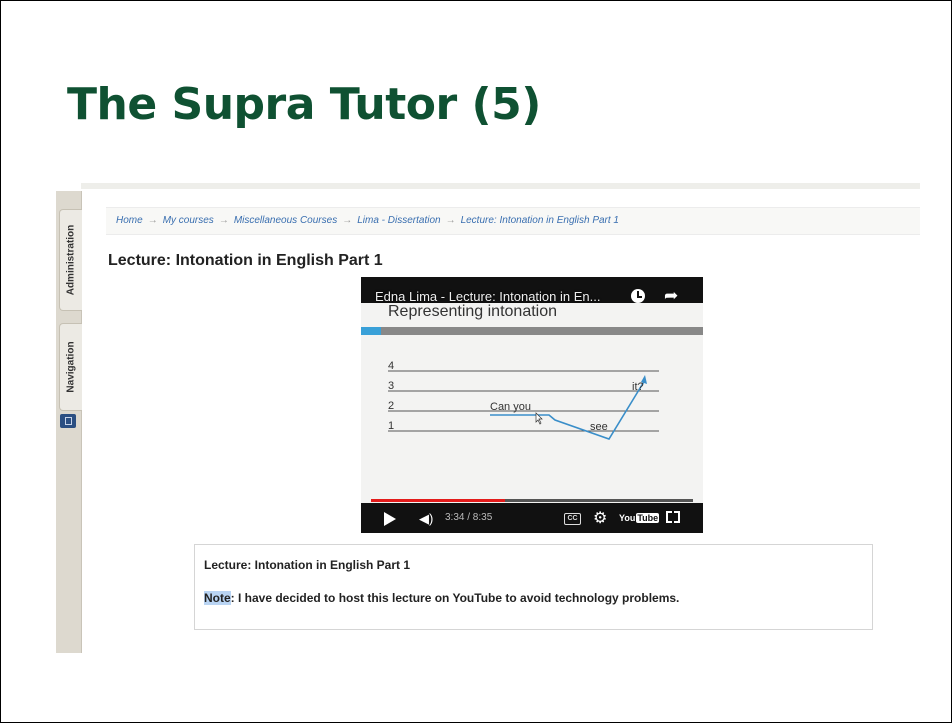 This screenshot has height=723, width=952. I want to click on dock-tab-navigation: Navigation, so click(70, 367).